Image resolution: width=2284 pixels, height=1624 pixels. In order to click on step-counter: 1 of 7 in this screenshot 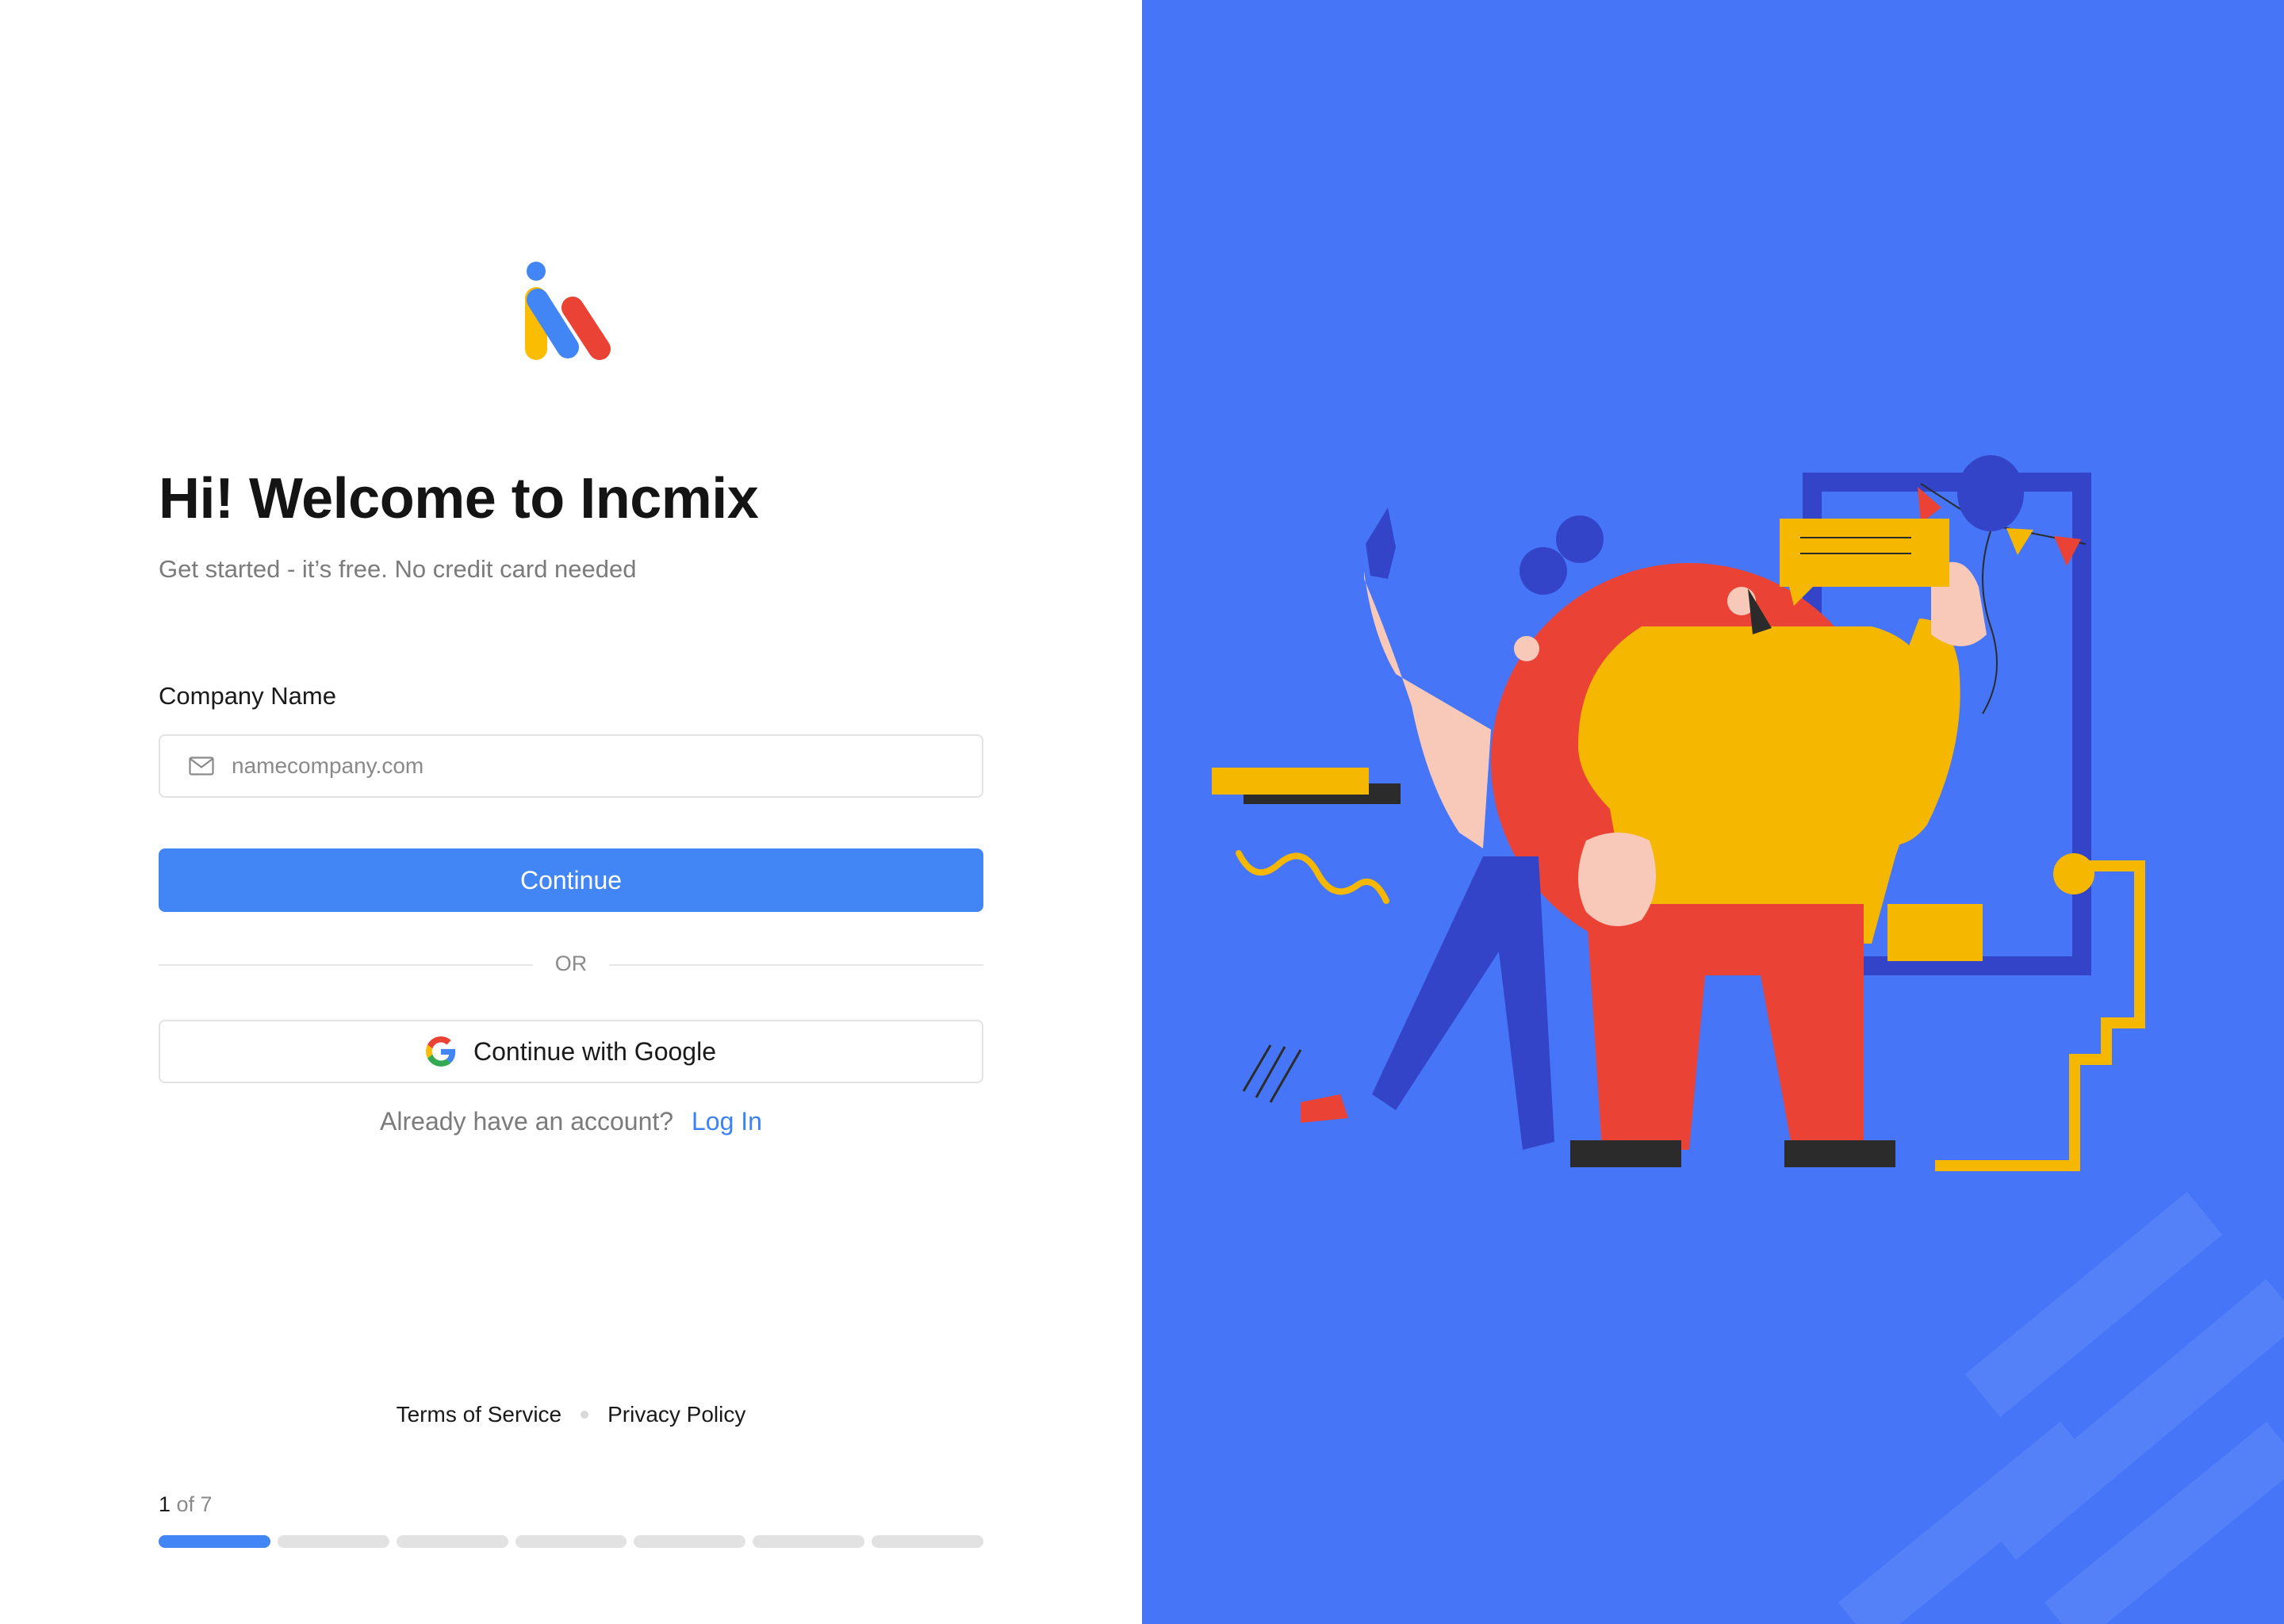, I will do `click(186, 1504)`.